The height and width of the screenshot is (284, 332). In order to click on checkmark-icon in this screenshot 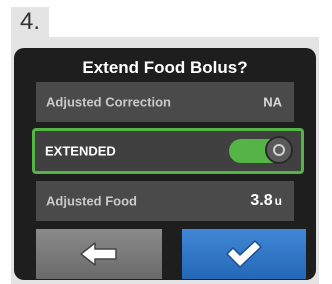, I will do `click(244, 254)`.